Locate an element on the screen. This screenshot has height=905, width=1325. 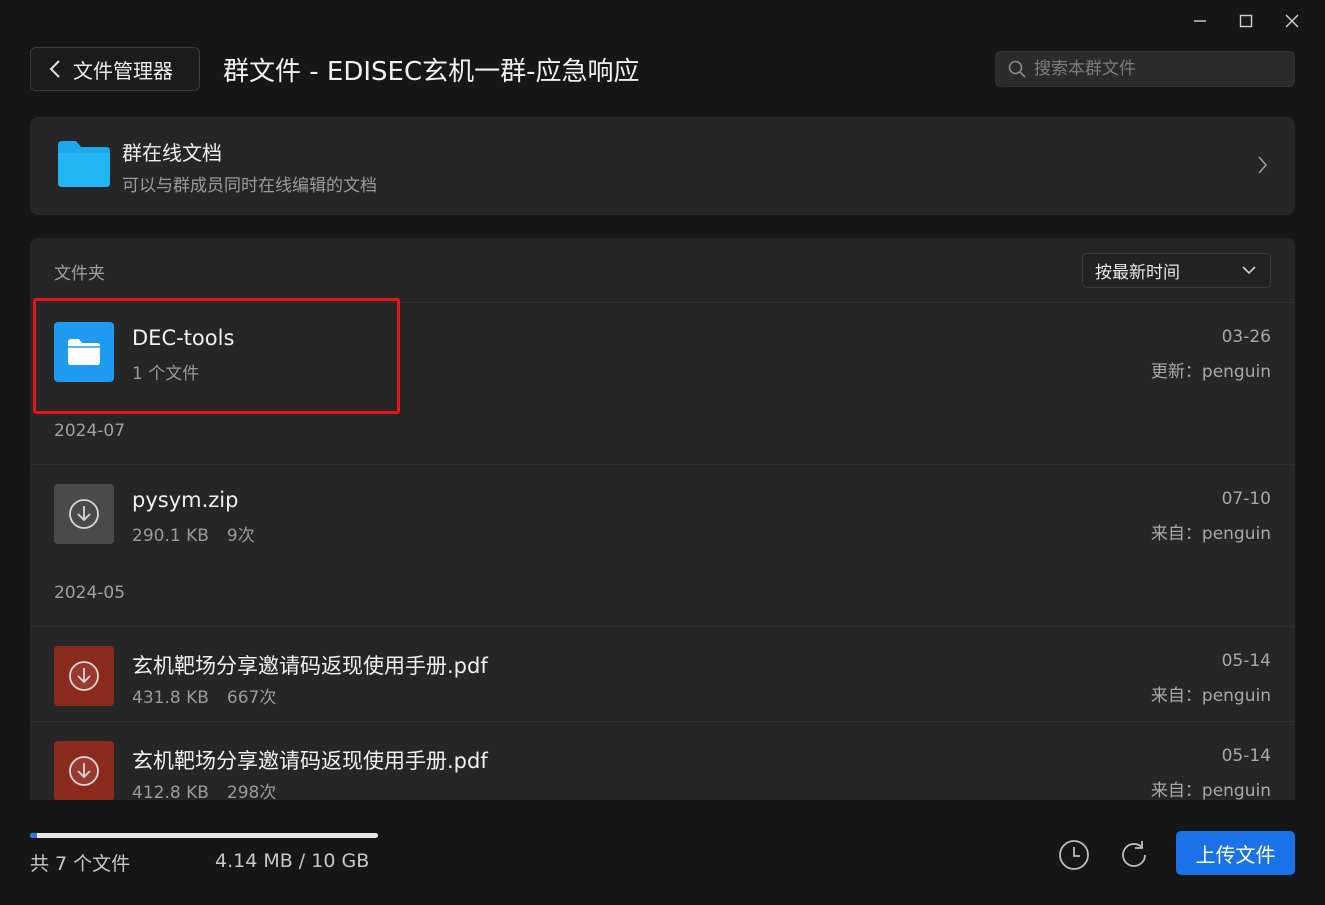
file-row: pysym.zip 290.1 KB 9次 07-10 来自：penguin is located at coordinates (662, 511).